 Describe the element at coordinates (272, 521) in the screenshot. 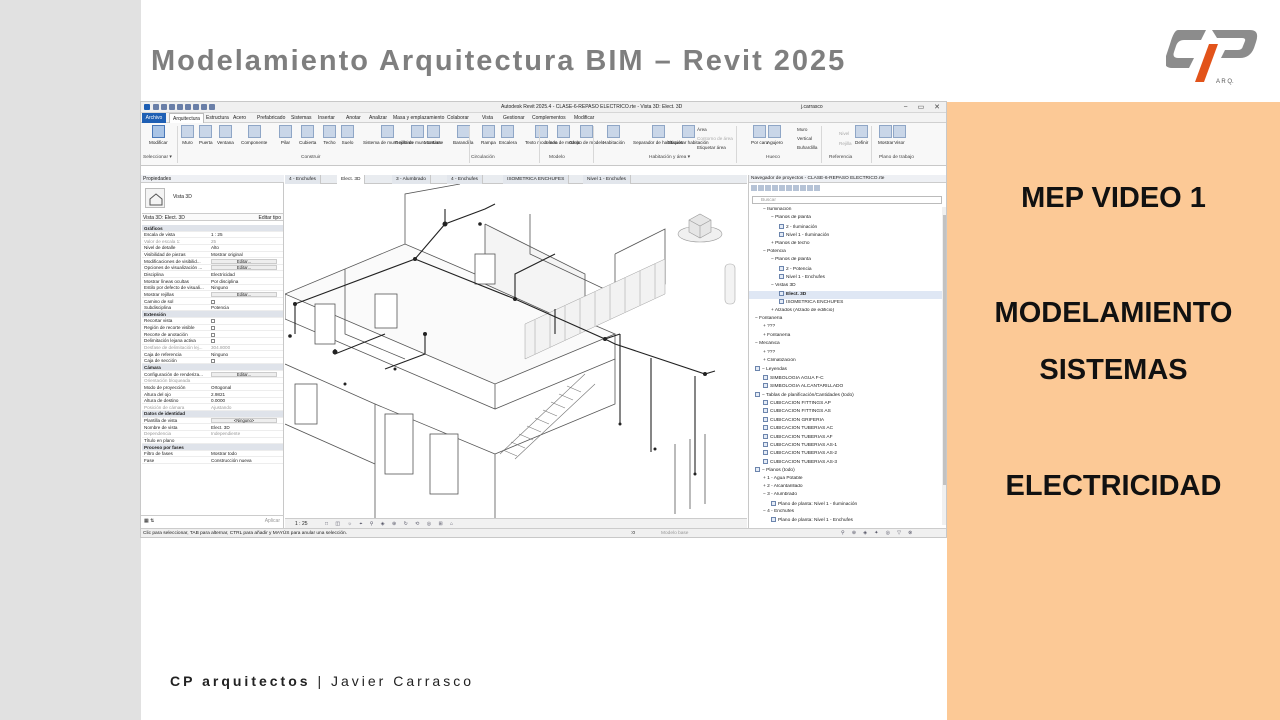

I see `apply-button: Aplicar` at that location.